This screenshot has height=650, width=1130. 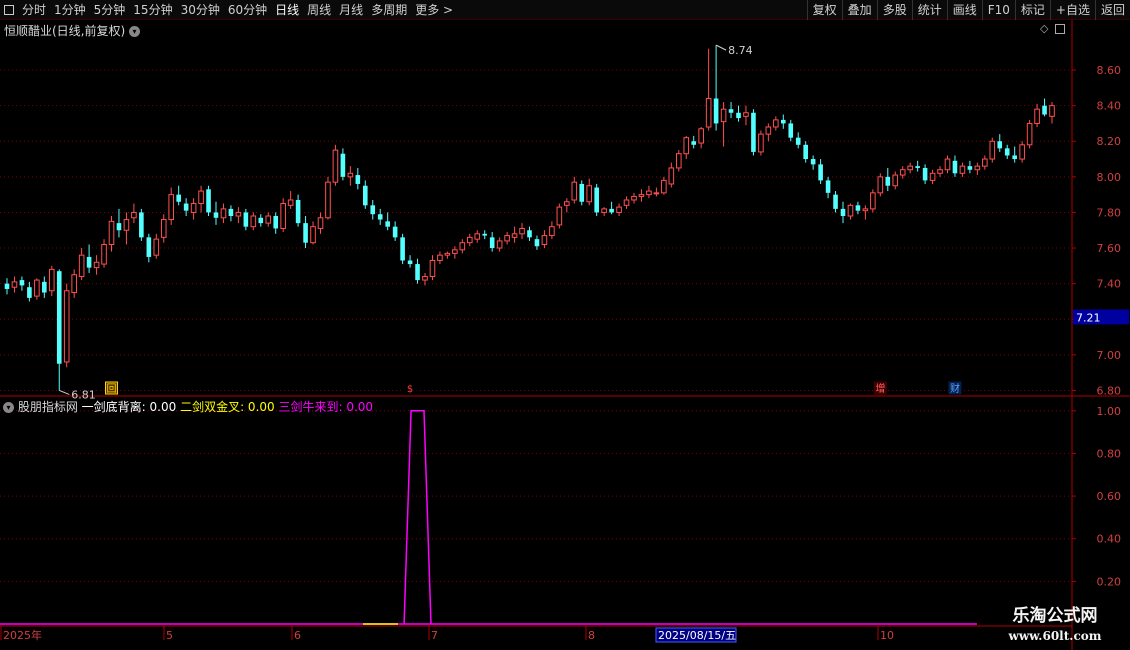 I want to click on period-tabs: 分时 1分钟 5分钟 15分钟 30分钟 60分钟 日线 周线 月线 多周期 更多 >, so click(x=237, y=10).